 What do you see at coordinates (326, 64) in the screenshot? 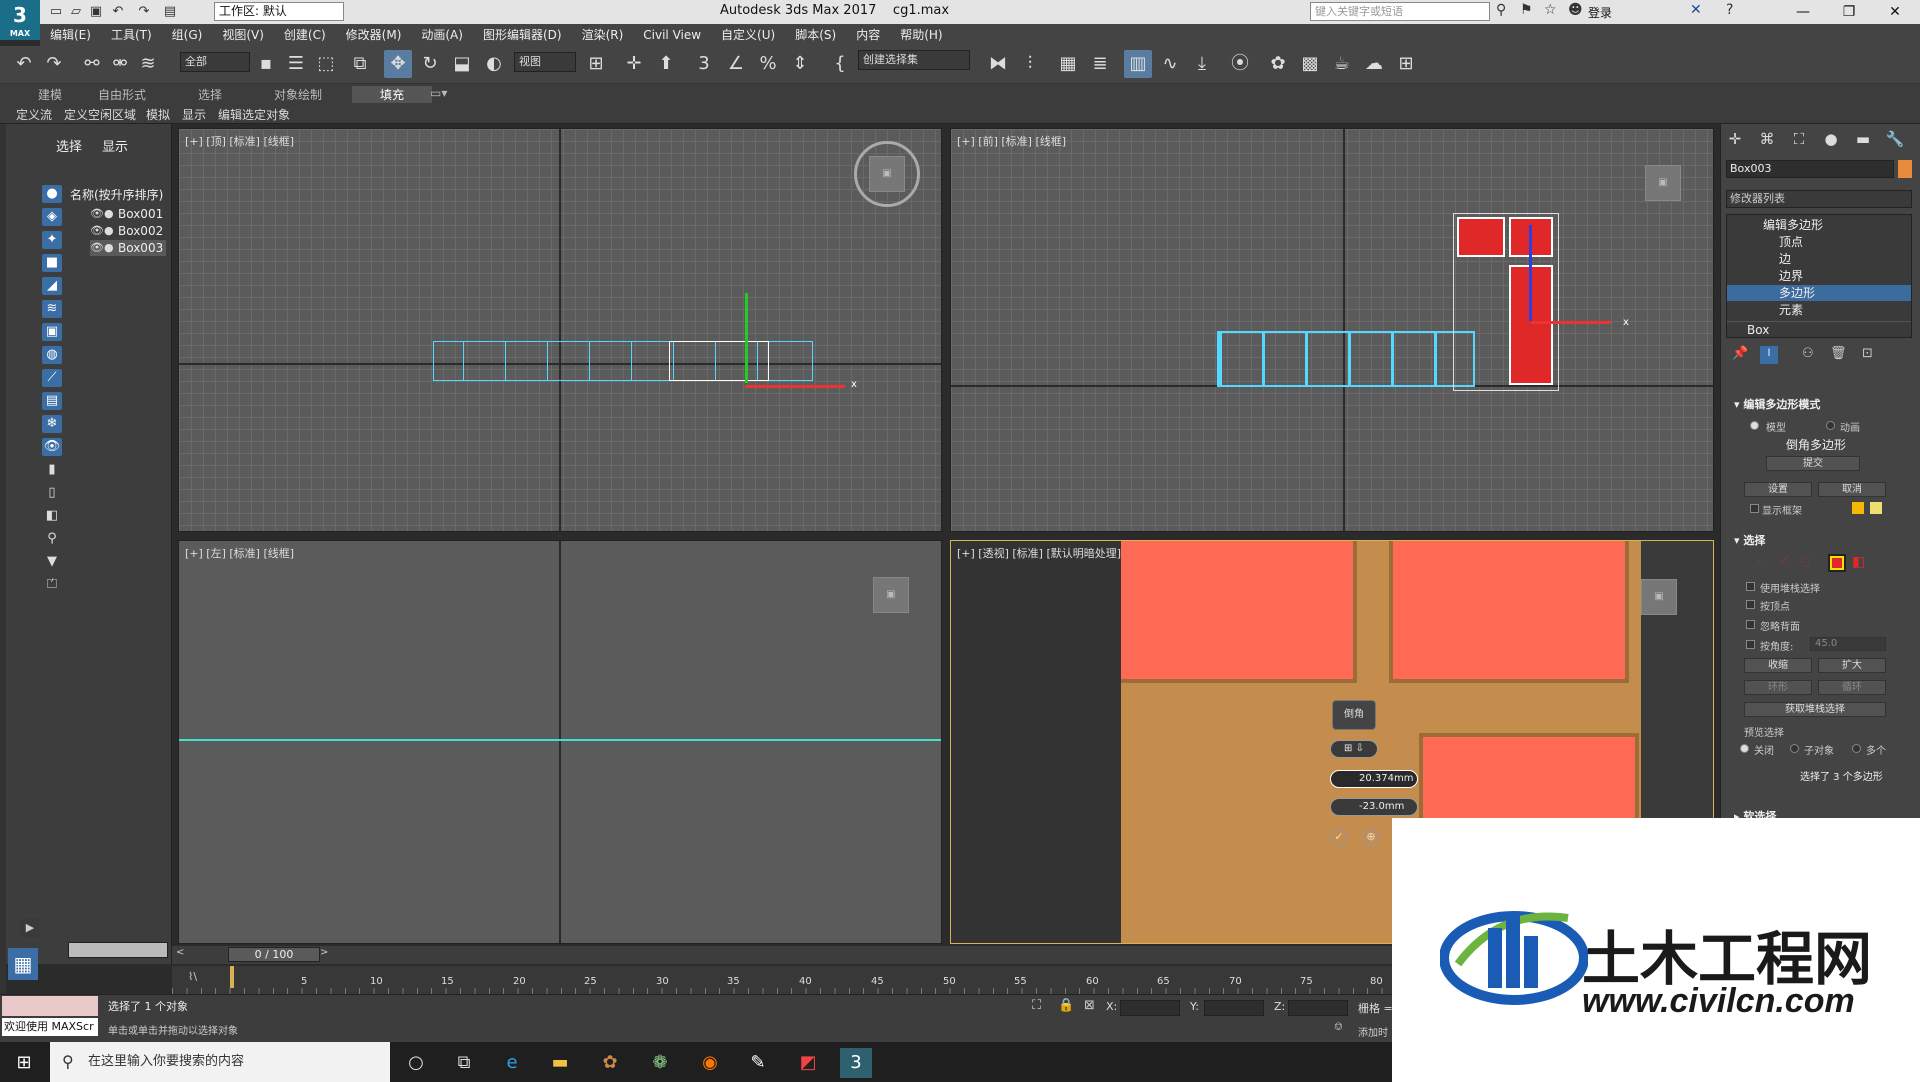
I see `rect-region-icon: ⬚` at bounding box center [326, 64].